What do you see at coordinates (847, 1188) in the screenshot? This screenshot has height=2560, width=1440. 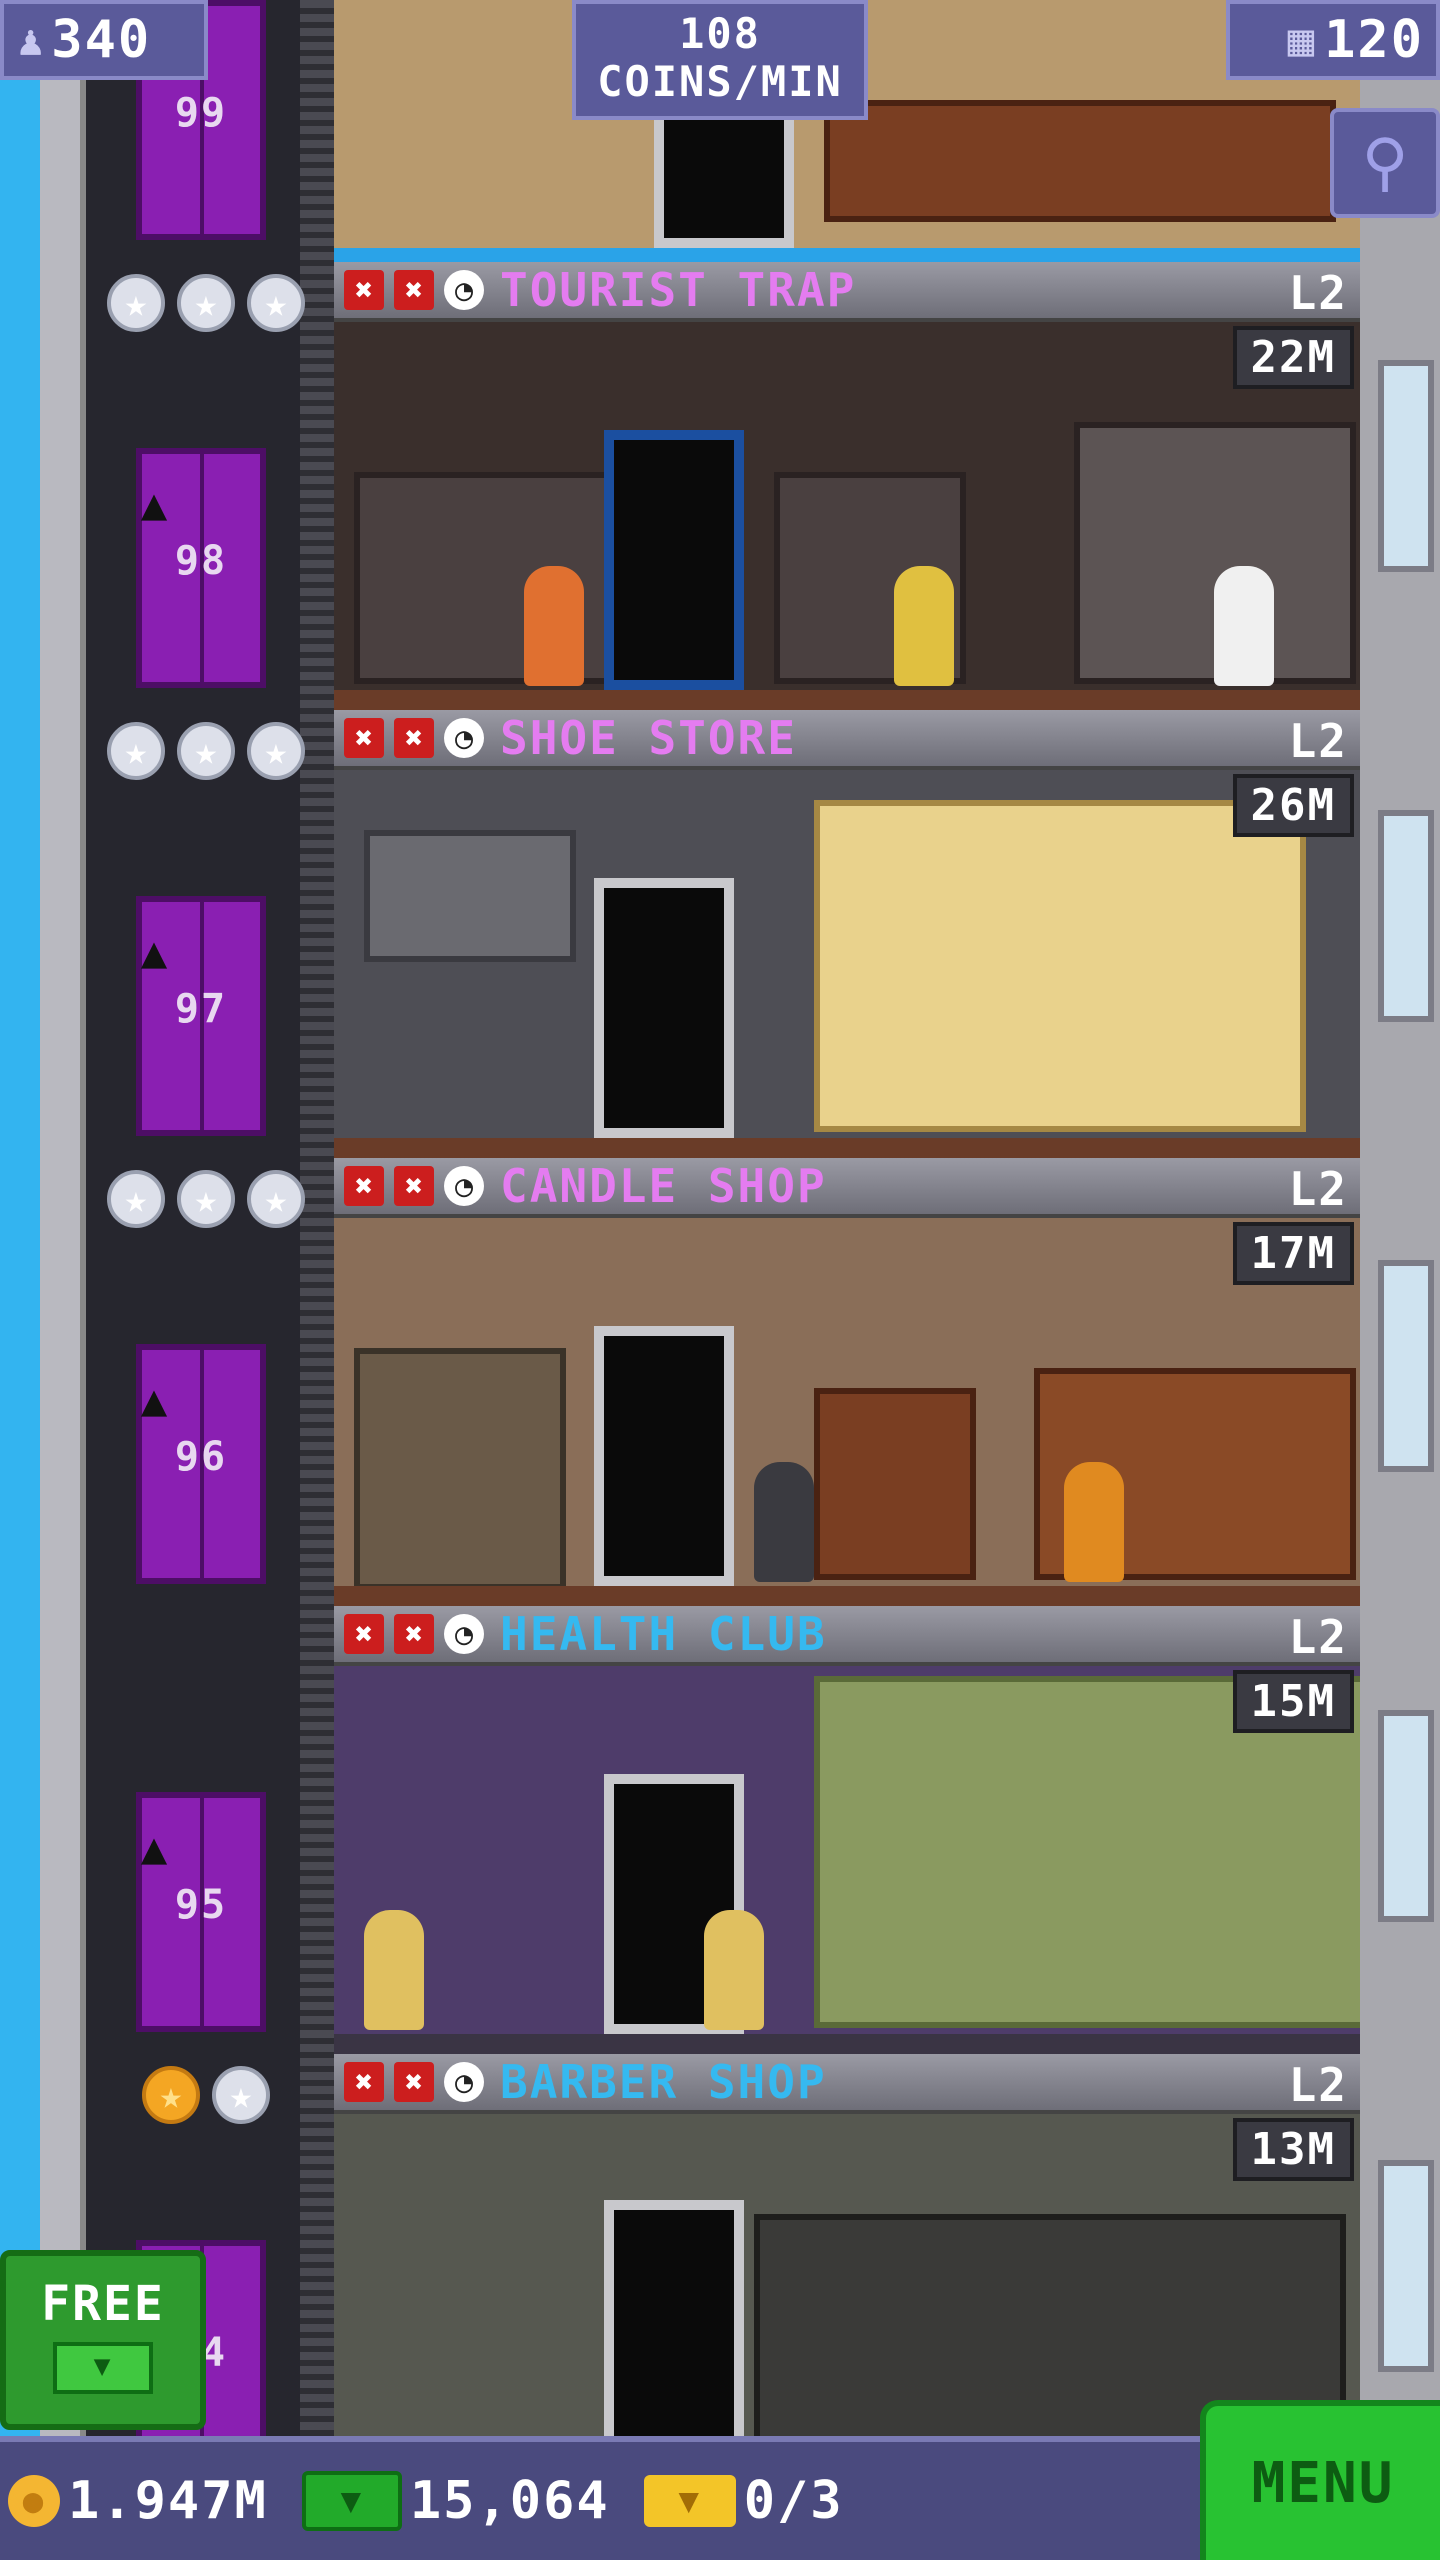 I see `floor-header: ✖ ✖ ◔ CANDLE SHOP L2` at bounding box center [847, 1188].